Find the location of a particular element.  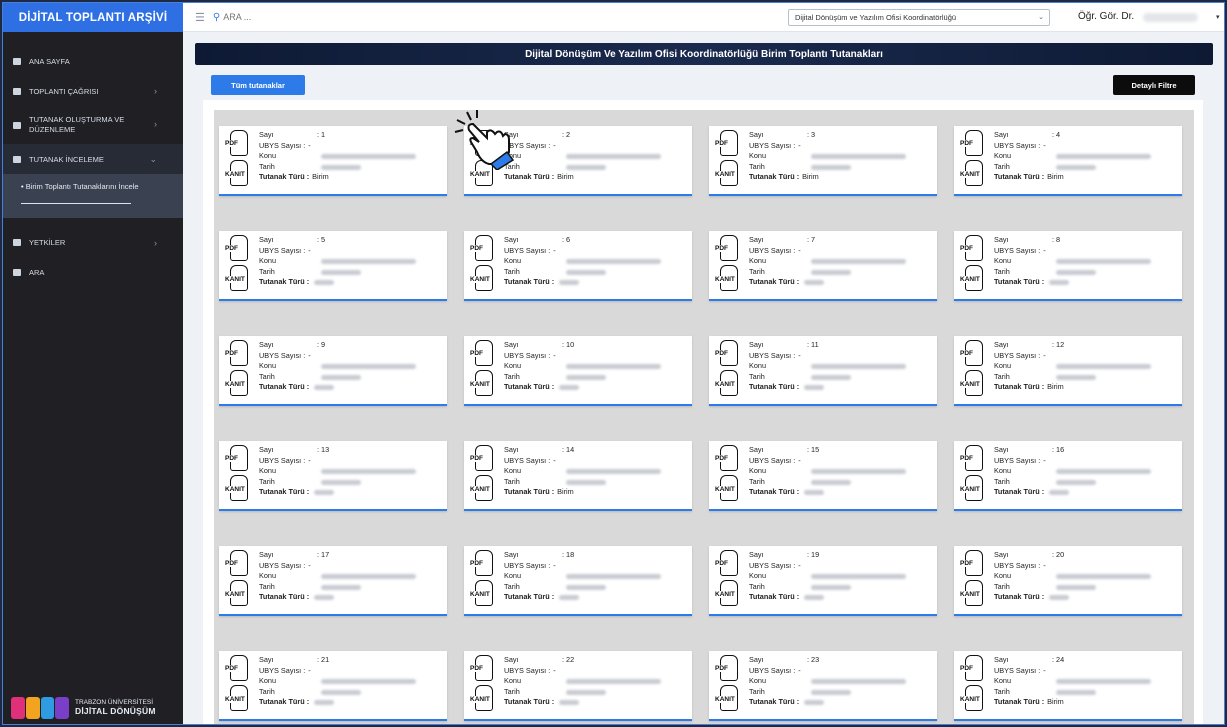

sidebar-item-label: TOPLANTI ÇAĞRISI is located at coordinates (64, 91).